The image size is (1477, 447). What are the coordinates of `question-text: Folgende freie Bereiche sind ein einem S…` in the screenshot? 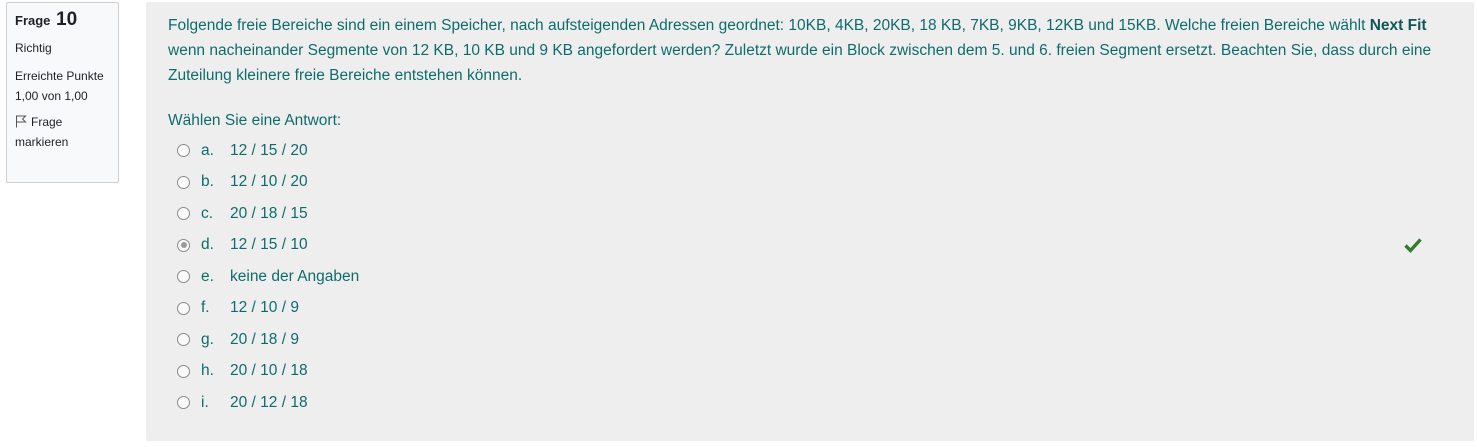 It's located at (810, 50).